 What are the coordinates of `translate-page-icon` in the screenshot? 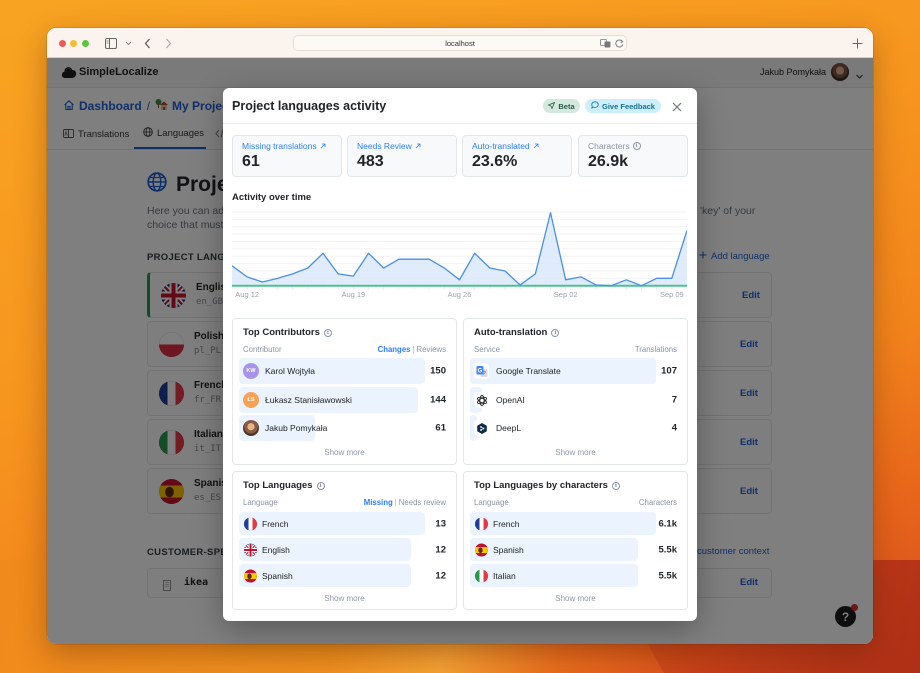 It's located at (605, 43).